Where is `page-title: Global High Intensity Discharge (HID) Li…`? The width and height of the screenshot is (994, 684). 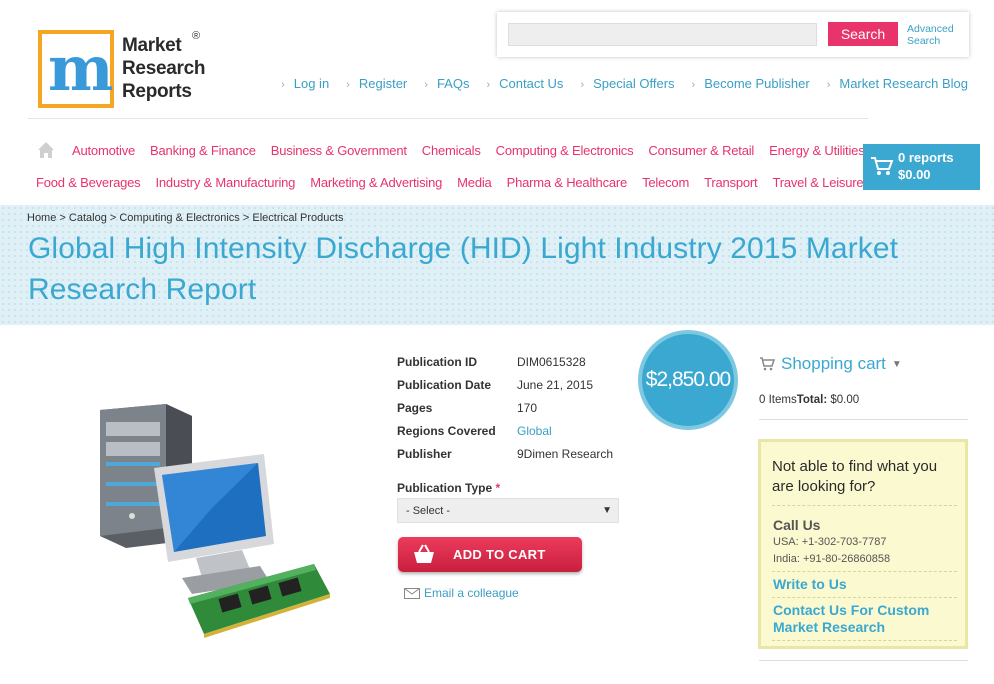
page-title: Global High Intensity Discharge (HID) Li… is located at coordinates (463, 269).